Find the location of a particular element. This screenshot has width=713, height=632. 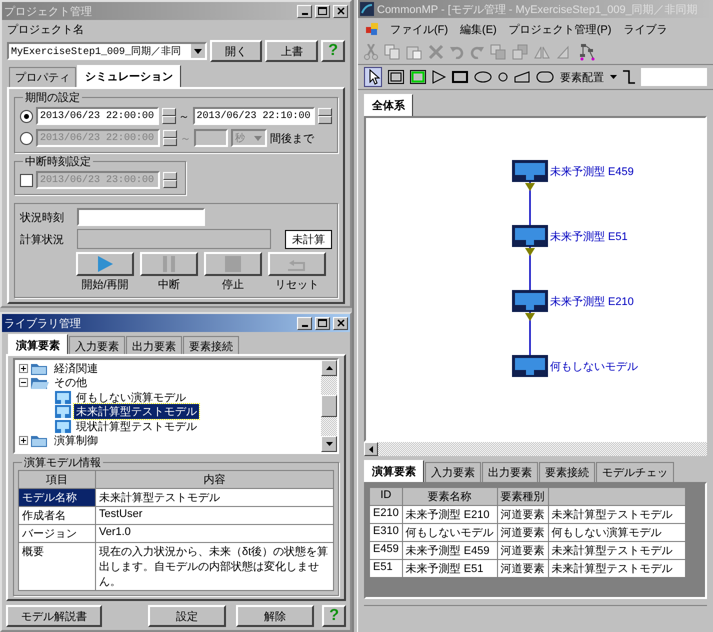

group-title: 中断時刻設定 is located at coordinates (58, 161).